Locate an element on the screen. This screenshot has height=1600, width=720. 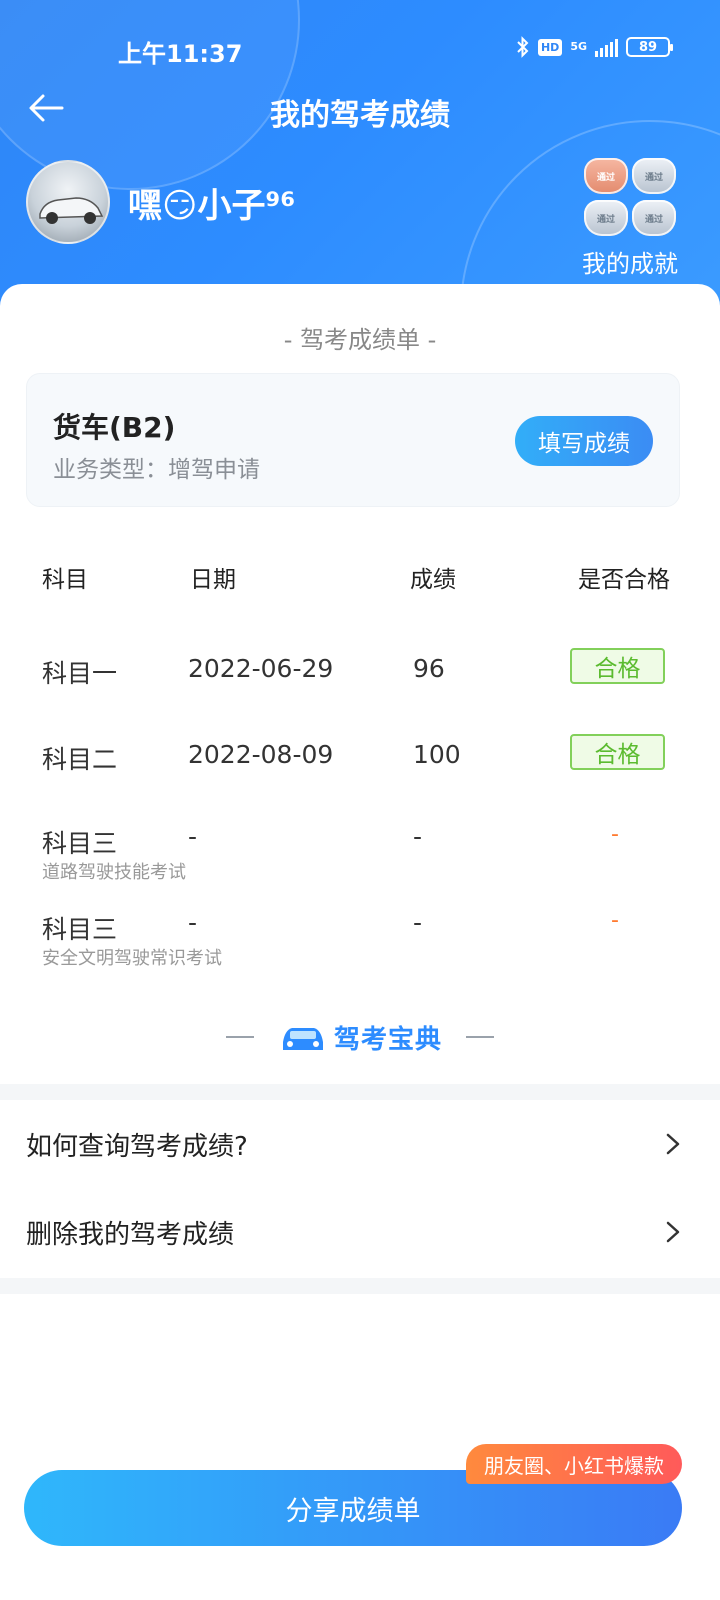
avatar is located at coordinates (68, 202).